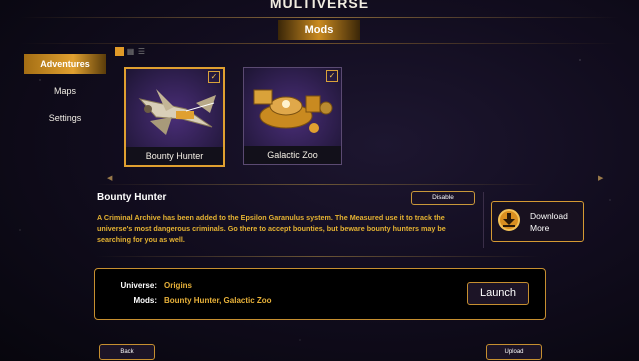  What do you see at coordinates (138, 285) in the screenshot?
I see `universe-label: Universe:` at bounding box center [138, 285].